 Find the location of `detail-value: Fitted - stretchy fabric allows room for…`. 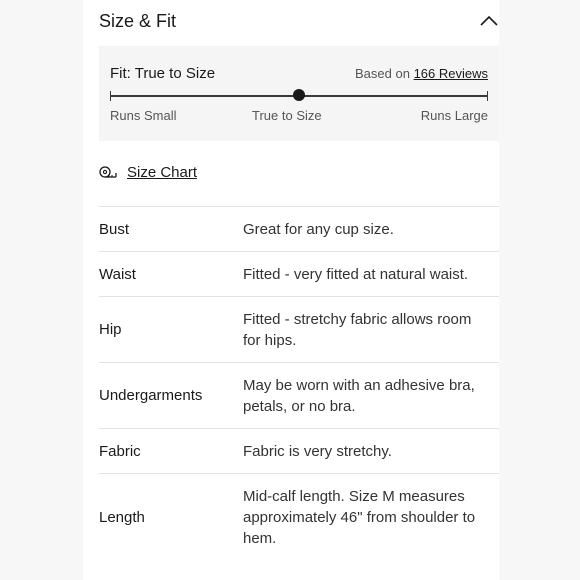

detail-value: Fitted - stretchy fabric allows room for… is located at coordinates (357, 329).